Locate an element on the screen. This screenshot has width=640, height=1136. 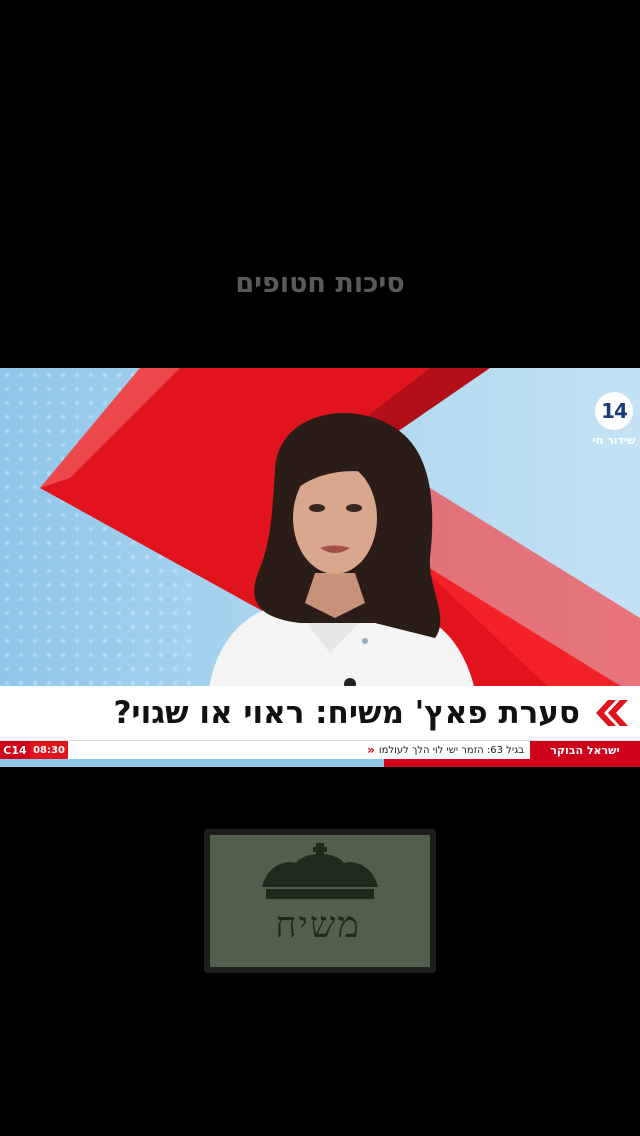
headline-bar: סערת פאץ' משיח: ראוי או שגוי? is located at coordinates (320, 713).